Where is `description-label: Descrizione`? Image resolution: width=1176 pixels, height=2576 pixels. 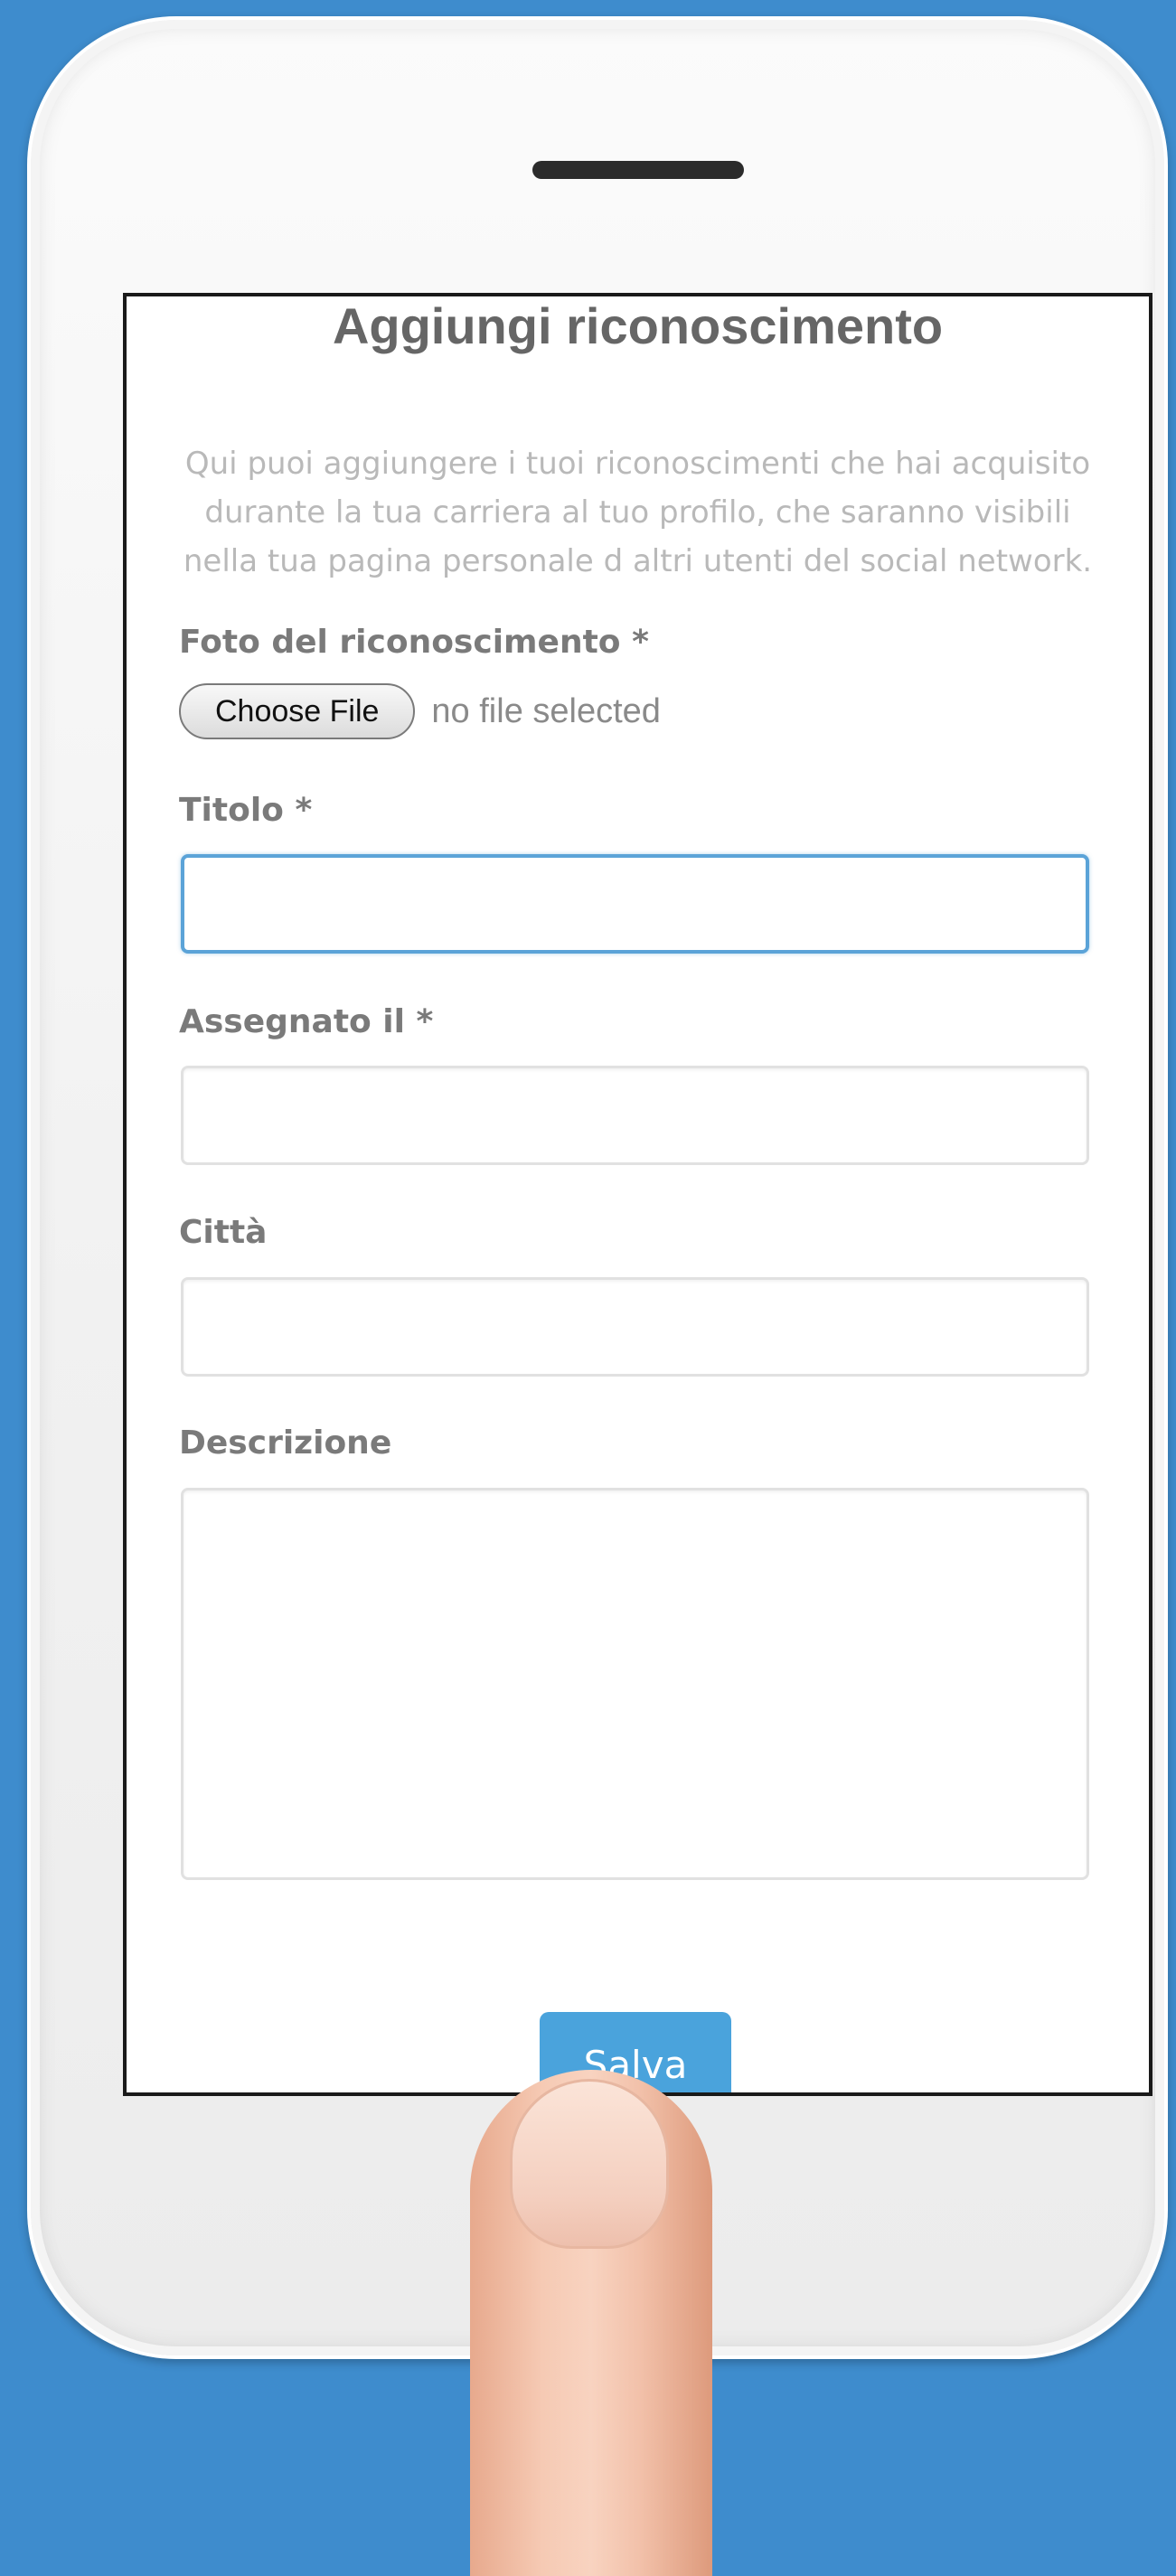
description-label: Descrizione is located at coordinates (285, 1443).